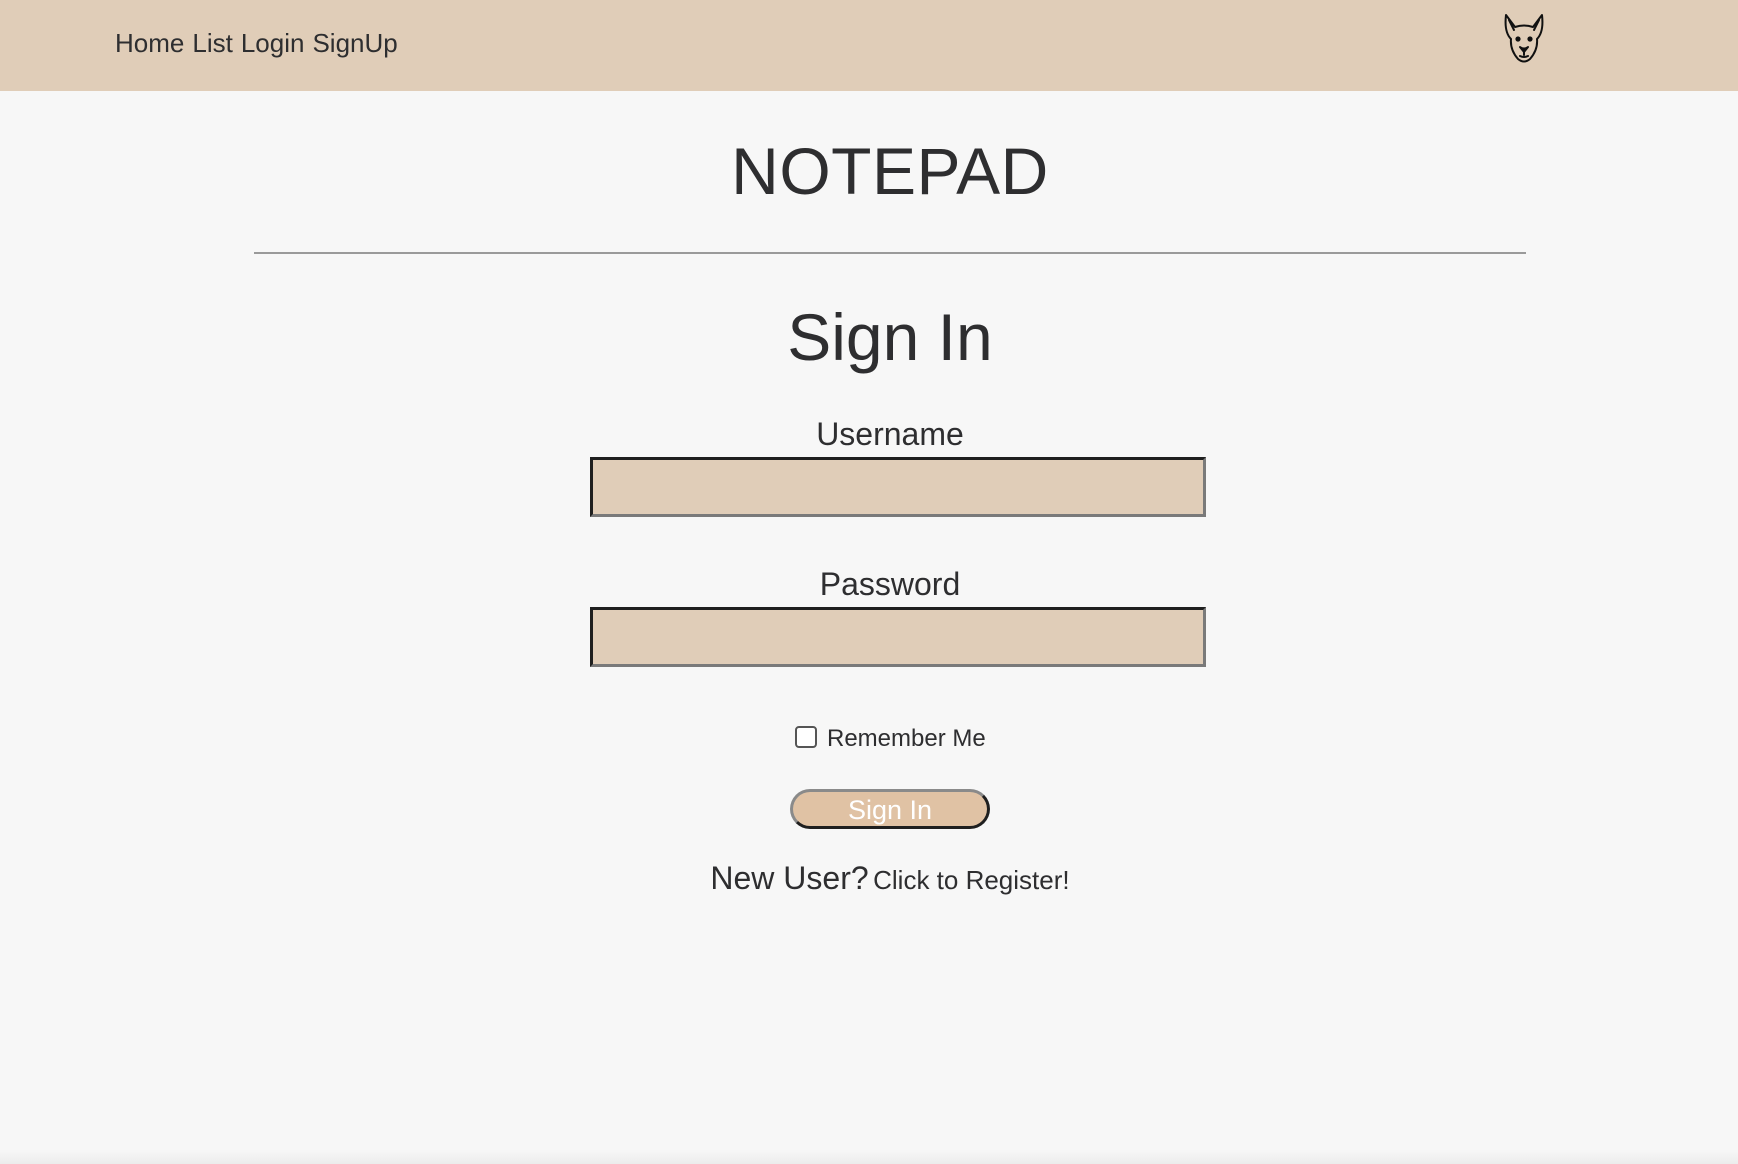  What do you see at coordinates (890, 337) in the screenshot?
I see `sign-in-heading: Sign In` at bounding box center [890, 337].